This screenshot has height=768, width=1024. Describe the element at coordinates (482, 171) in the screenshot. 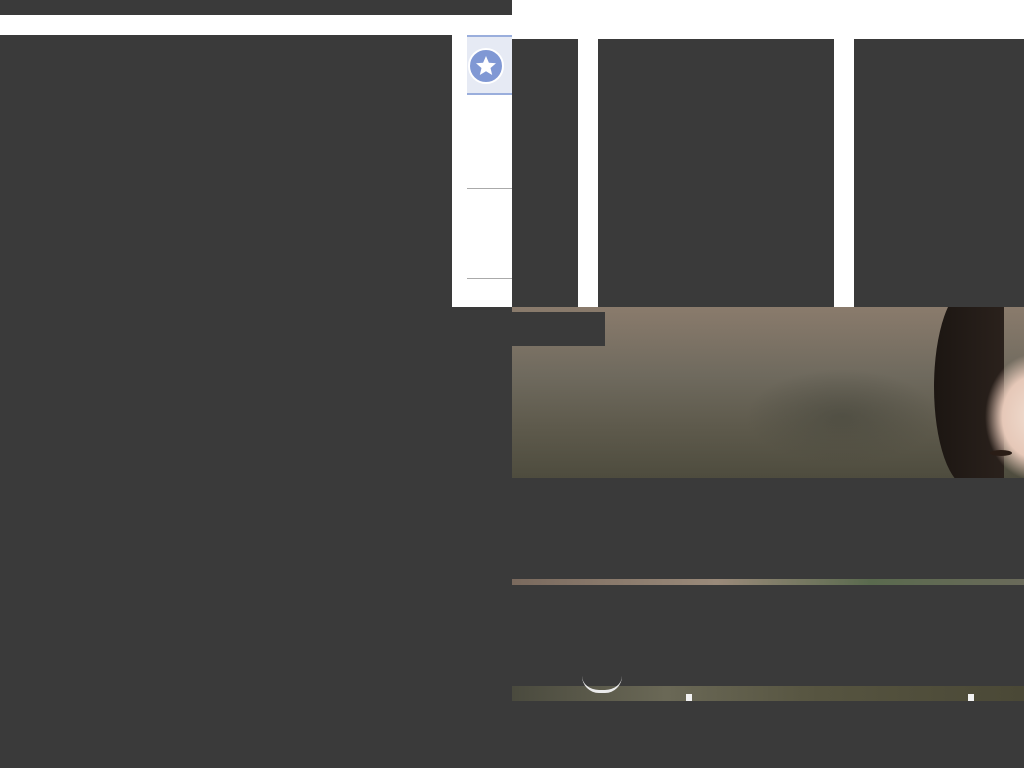

I see `side-toolbar` at that location.